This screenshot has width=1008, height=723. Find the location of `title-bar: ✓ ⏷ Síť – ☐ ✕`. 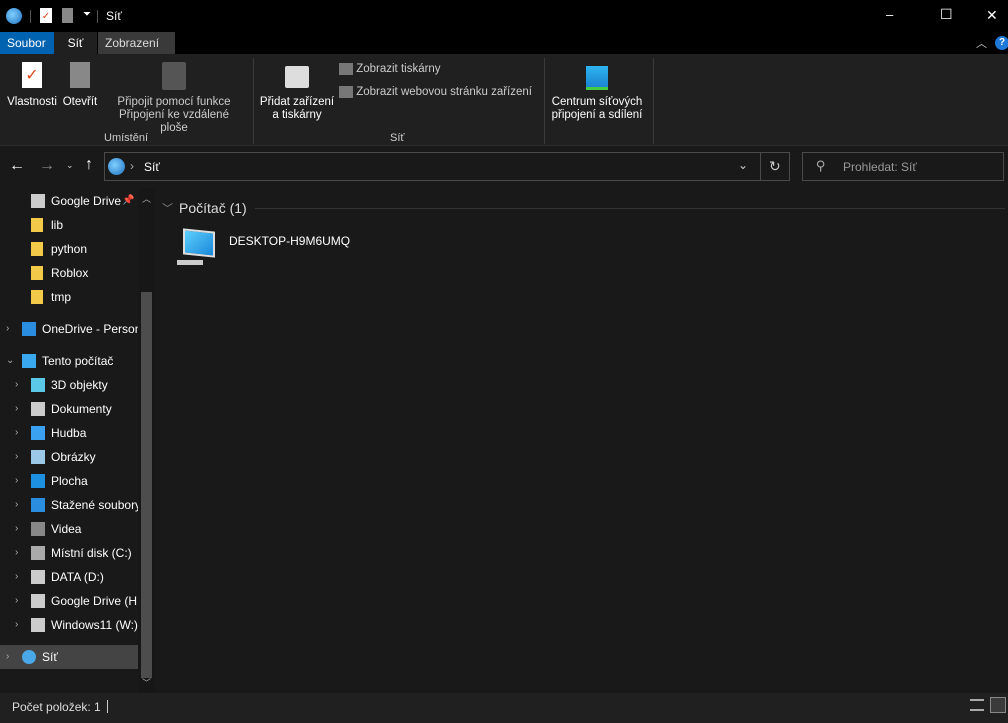

title-bar: ✓ ⏷ Síť – ☐ ✕ is located at coordinates (504, 16).